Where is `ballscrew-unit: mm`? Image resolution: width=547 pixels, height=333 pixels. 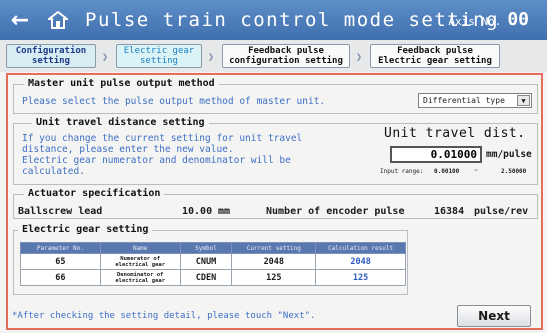 ballscrew-unit: mm is located at coordinates (224, 211).